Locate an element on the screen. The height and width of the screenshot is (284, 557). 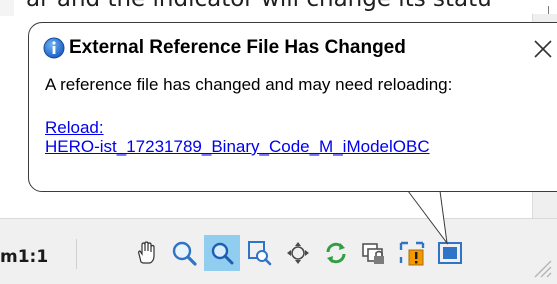
xref-alert-icon is located at coordinates (412, 253).